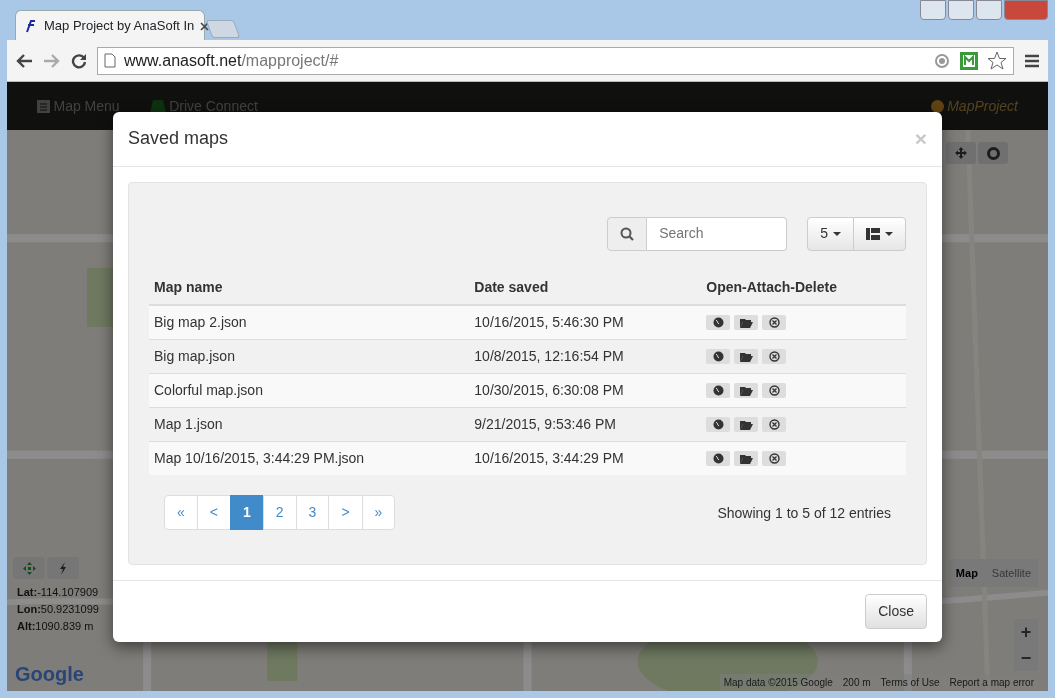  Describe the element at coordinates (585, 287) in the screenshot. I see `column-header: Date saved` at that location.